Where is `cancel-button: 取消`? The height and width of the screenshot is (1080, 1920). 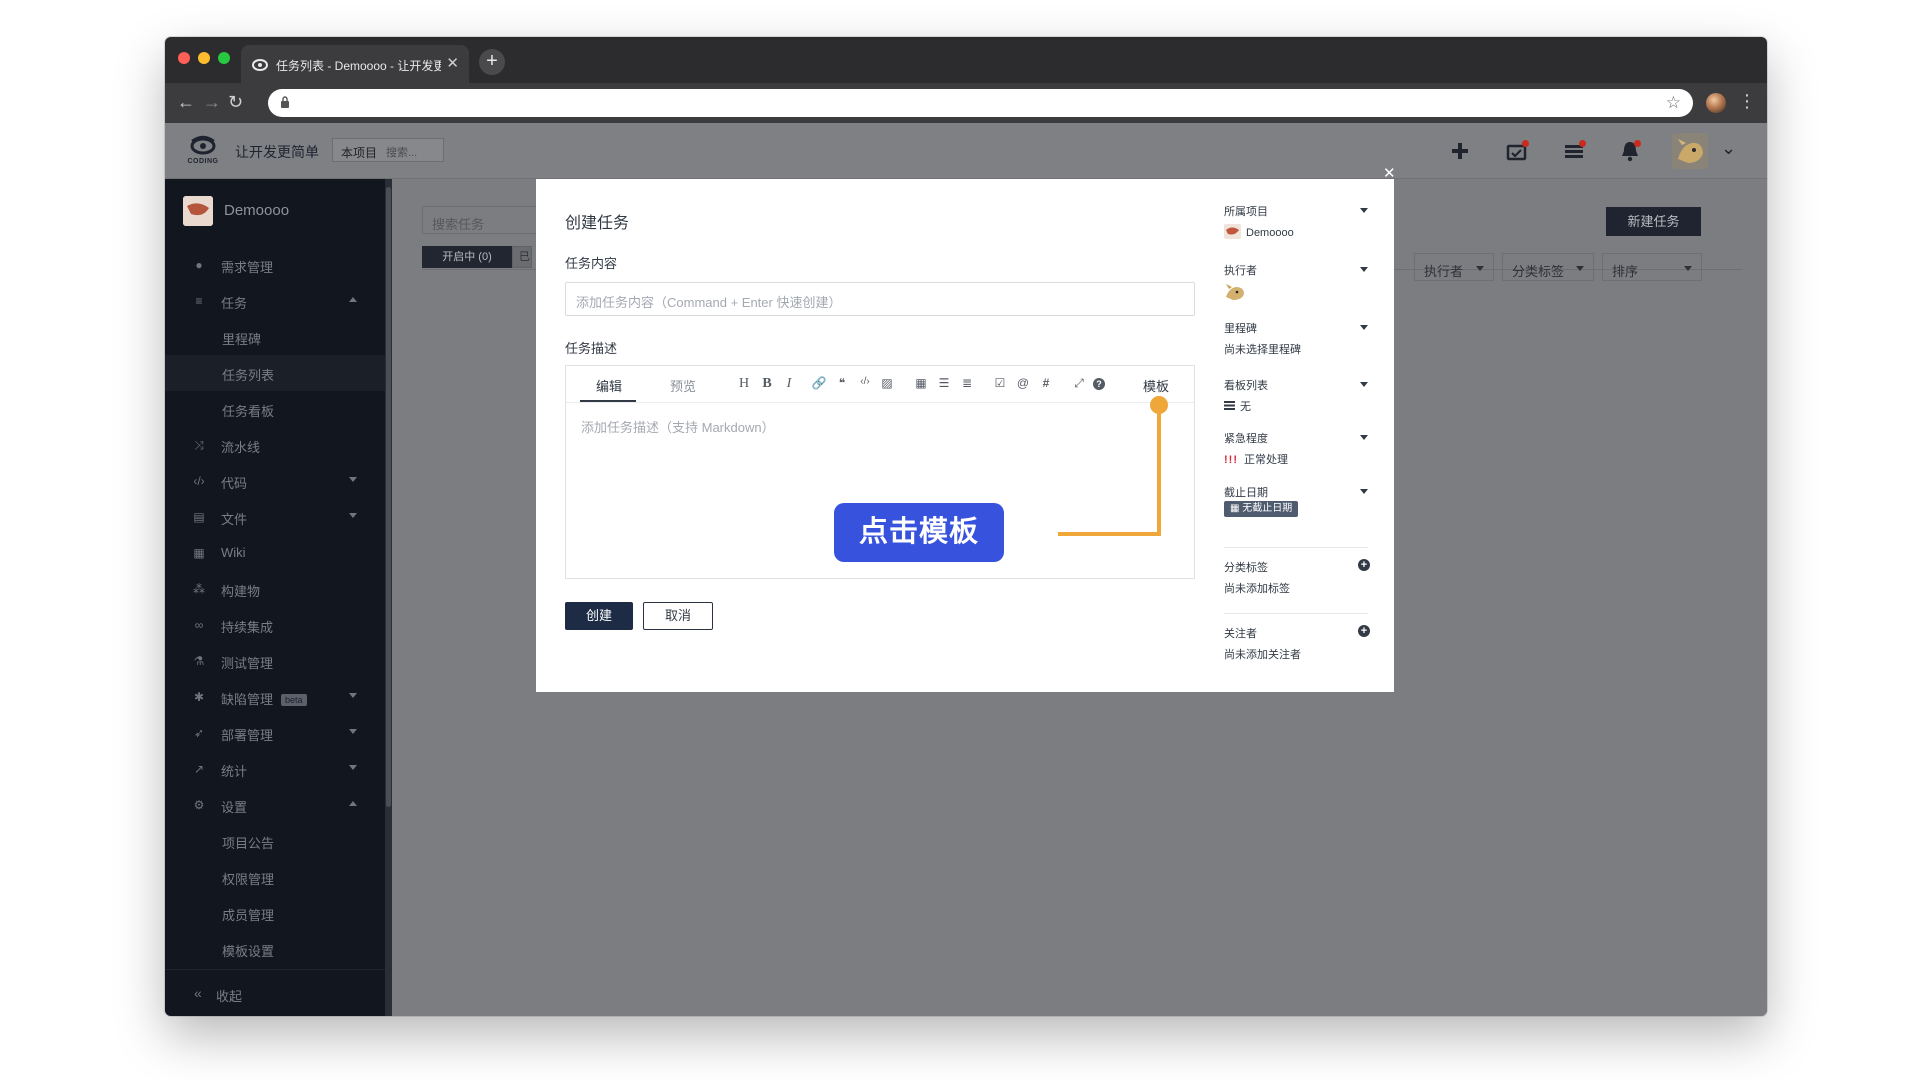 cancel-button: 取消 is located at coordinates (678, 616).